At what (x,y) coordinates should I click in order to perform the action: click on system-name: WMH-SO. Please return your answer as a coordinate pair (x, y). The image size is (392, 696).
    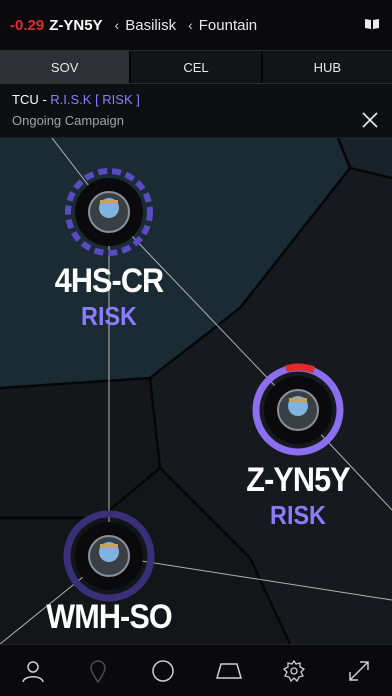
    Looking at the image, I should click on (109, 617).